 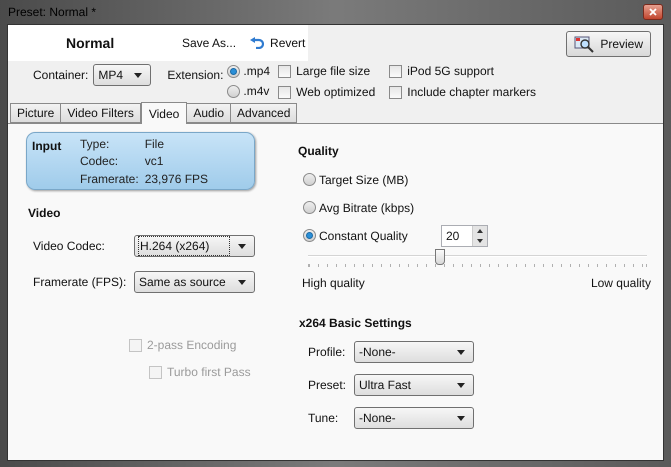 What do you see at coordinates (319, 151) in the screenshot?
I see `quality-heading: Quality` at bounding box center [319, 151].